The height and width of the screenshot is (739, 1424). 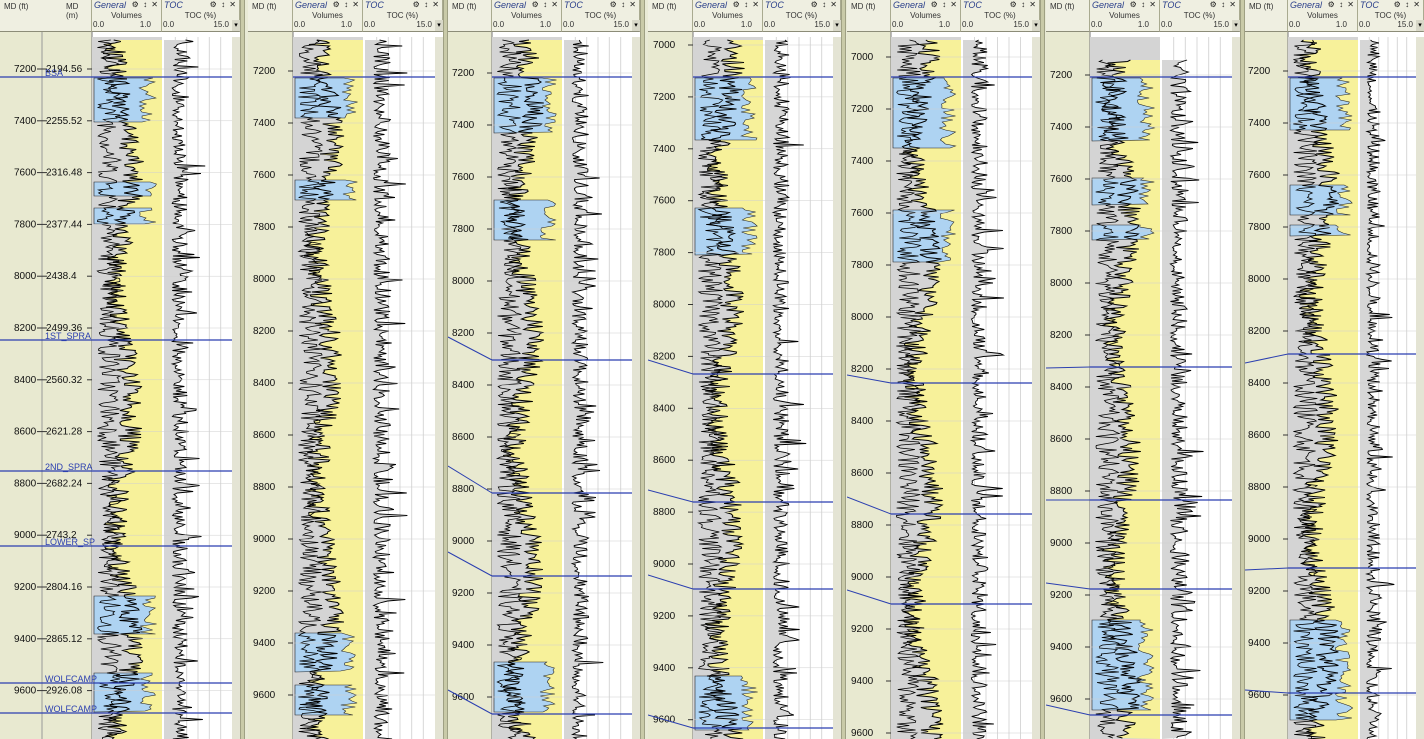 What do you see at coordinates (125, 615) in the screenshot?
I see `porous-fill` at bounding box center [125, 615].